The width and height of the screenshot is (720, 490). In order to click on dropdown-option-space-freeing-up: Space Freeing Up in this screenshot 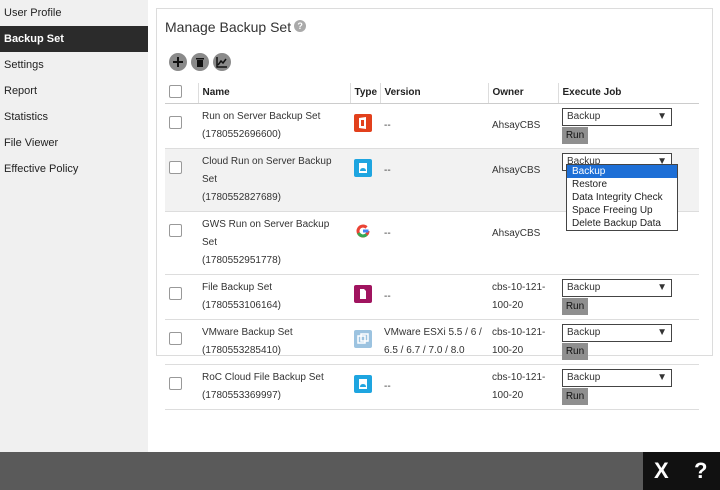, I will do `click(622, 210)`.